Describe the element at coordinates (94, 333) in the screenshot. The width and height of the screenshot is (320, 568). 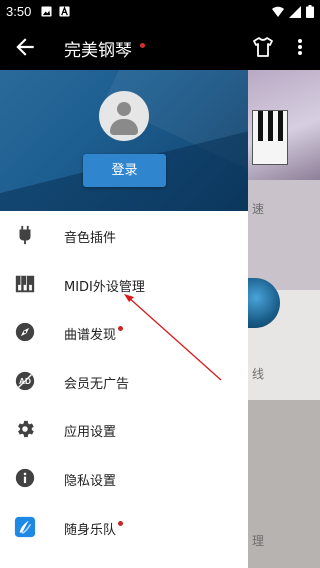
I see `menu-item-label: 曲谱发现` at that location.